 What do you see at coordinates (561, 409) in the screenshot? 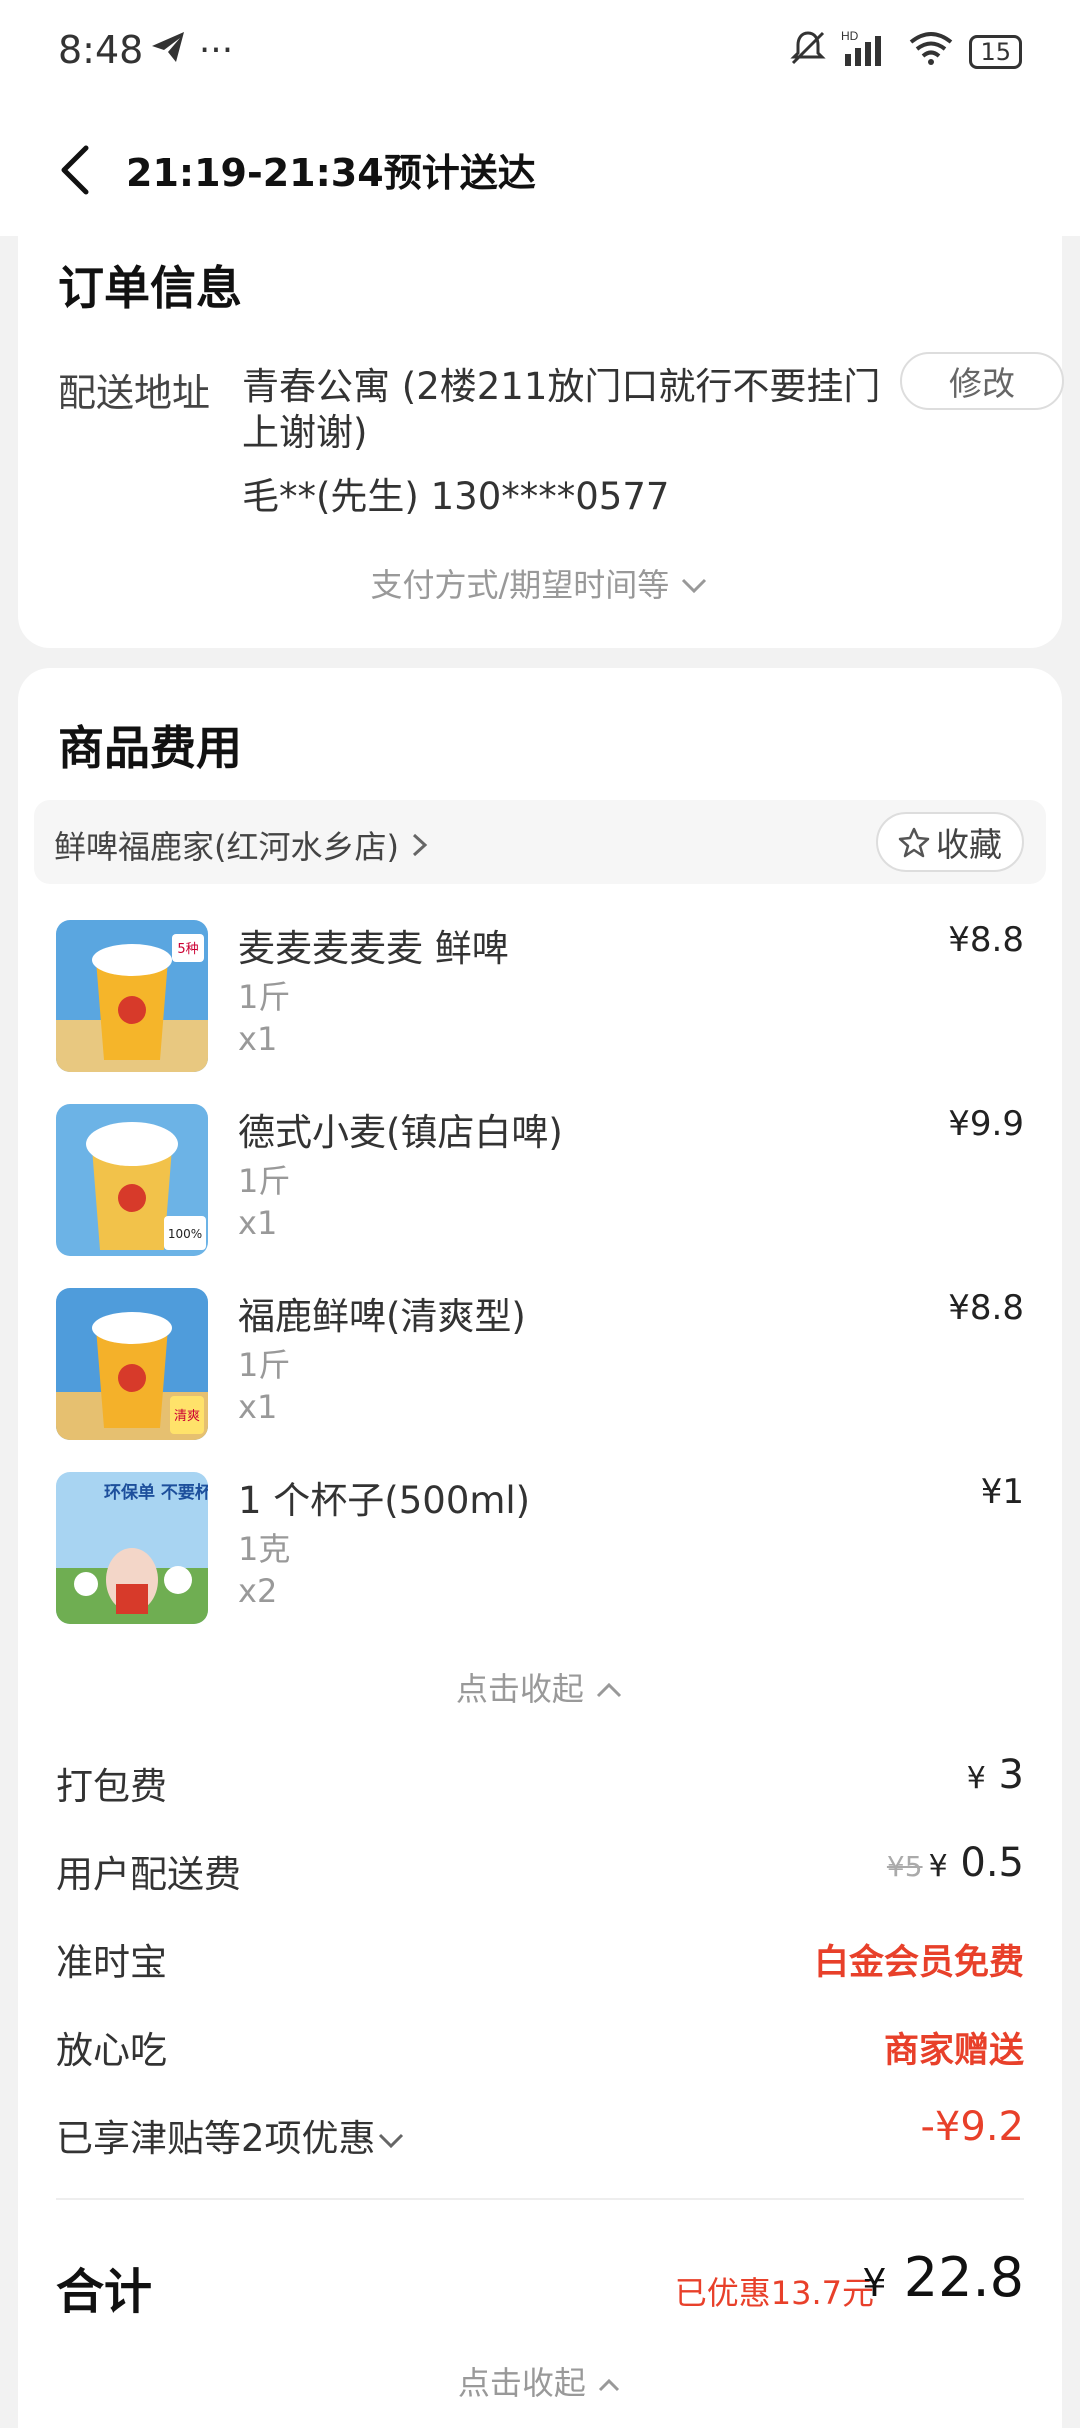
I see `address-text: 青春公寓 (2楼211放门口就行不要挂门上谢谢)` at bounding box center [561, 409].